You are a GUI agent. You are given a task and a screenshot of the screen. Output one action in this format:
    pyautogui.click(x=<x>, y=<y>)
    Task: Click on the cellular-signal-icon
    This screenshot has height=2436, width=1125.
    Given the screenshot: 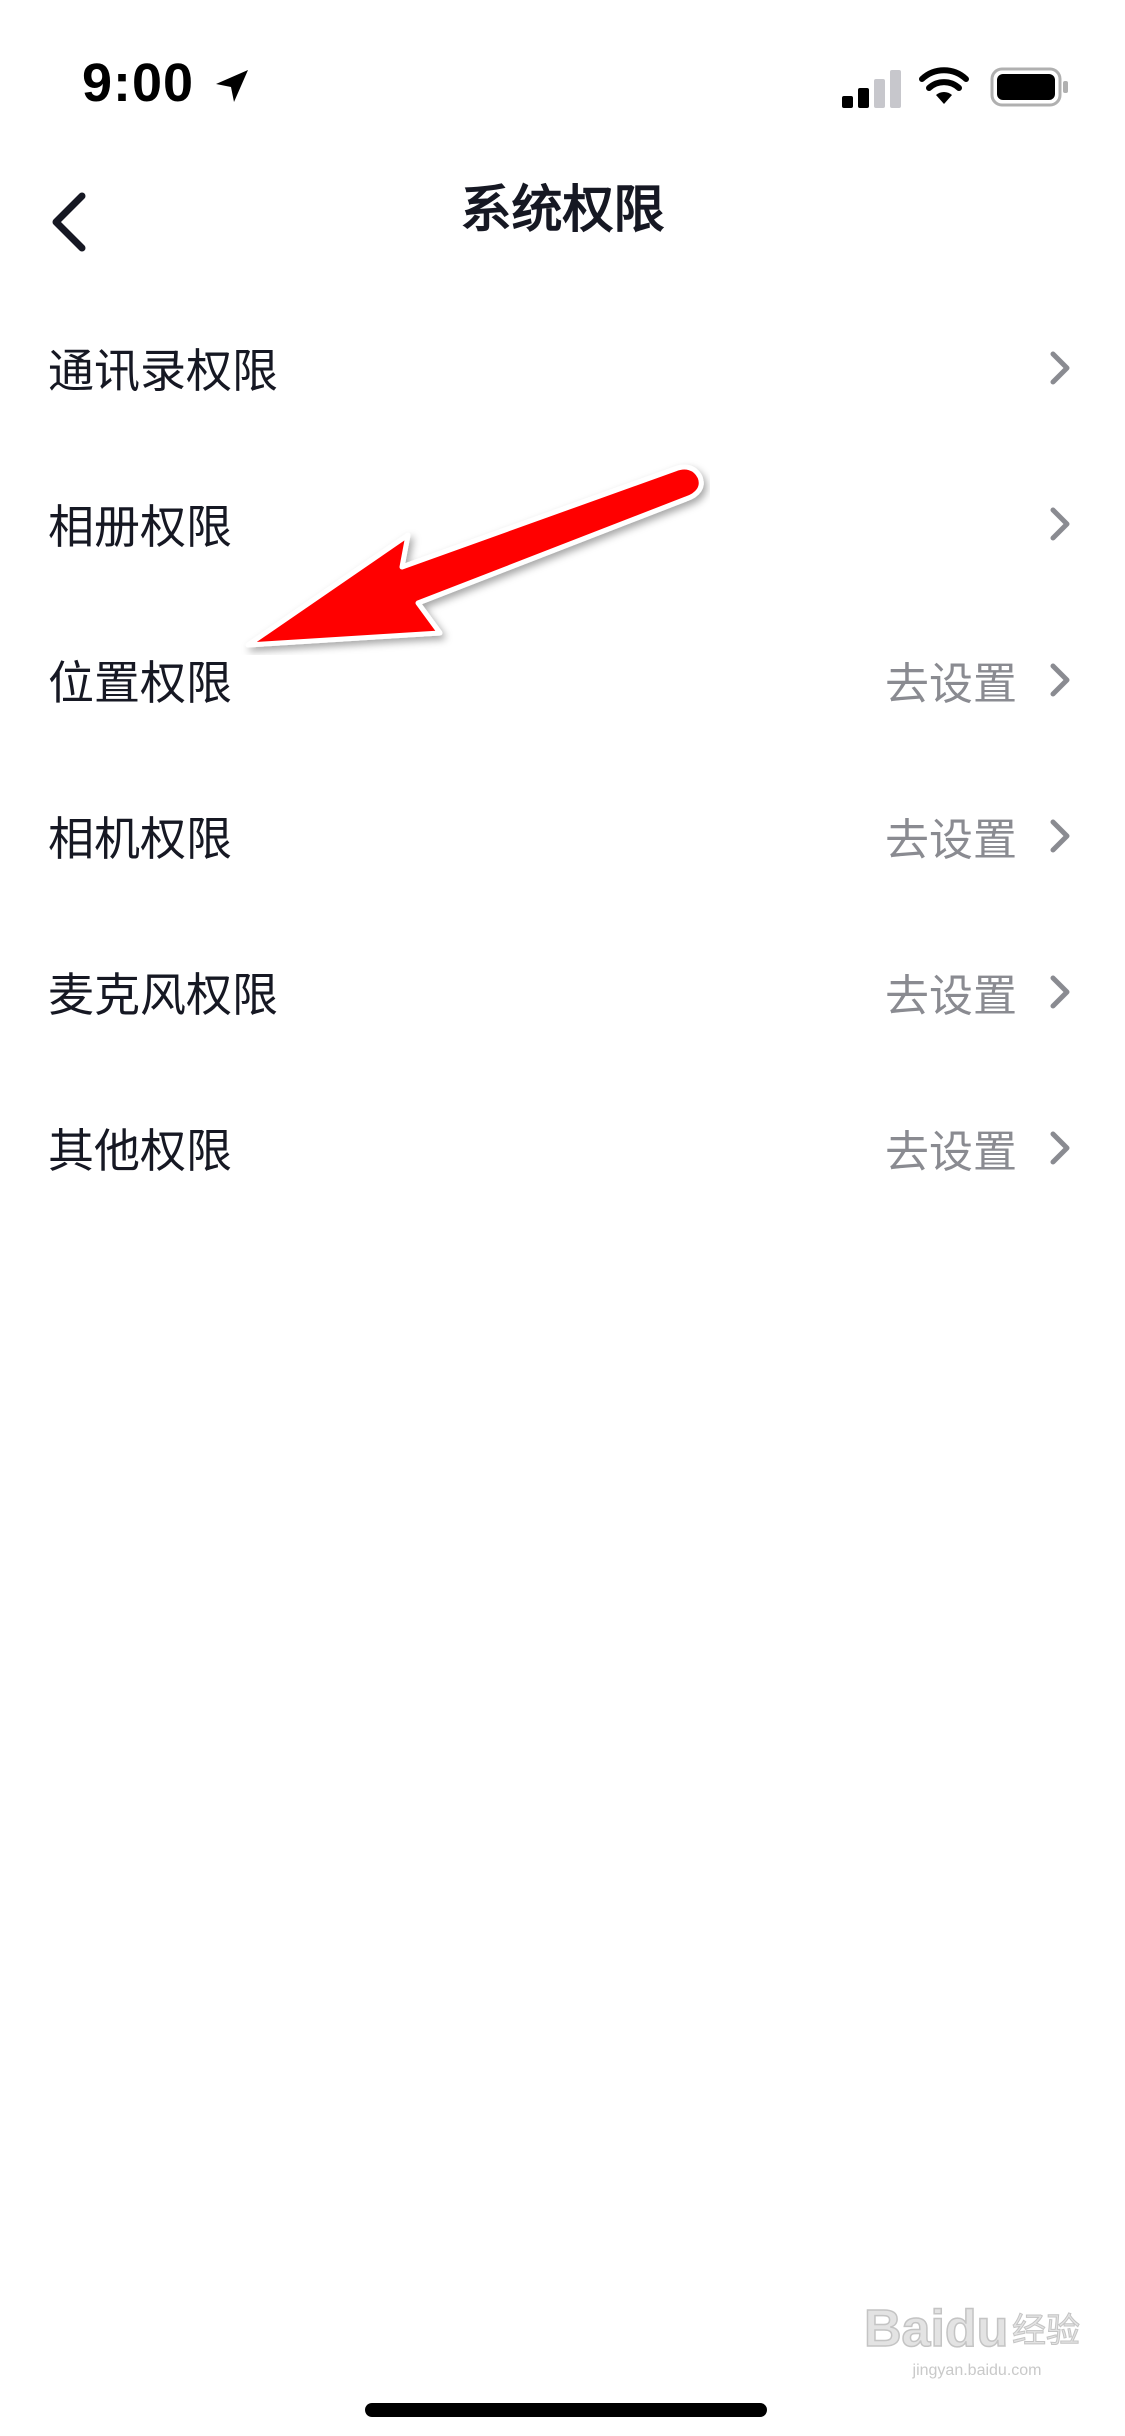 What is the action you would take?
    pyautogui.click(x=871, y=89)
    